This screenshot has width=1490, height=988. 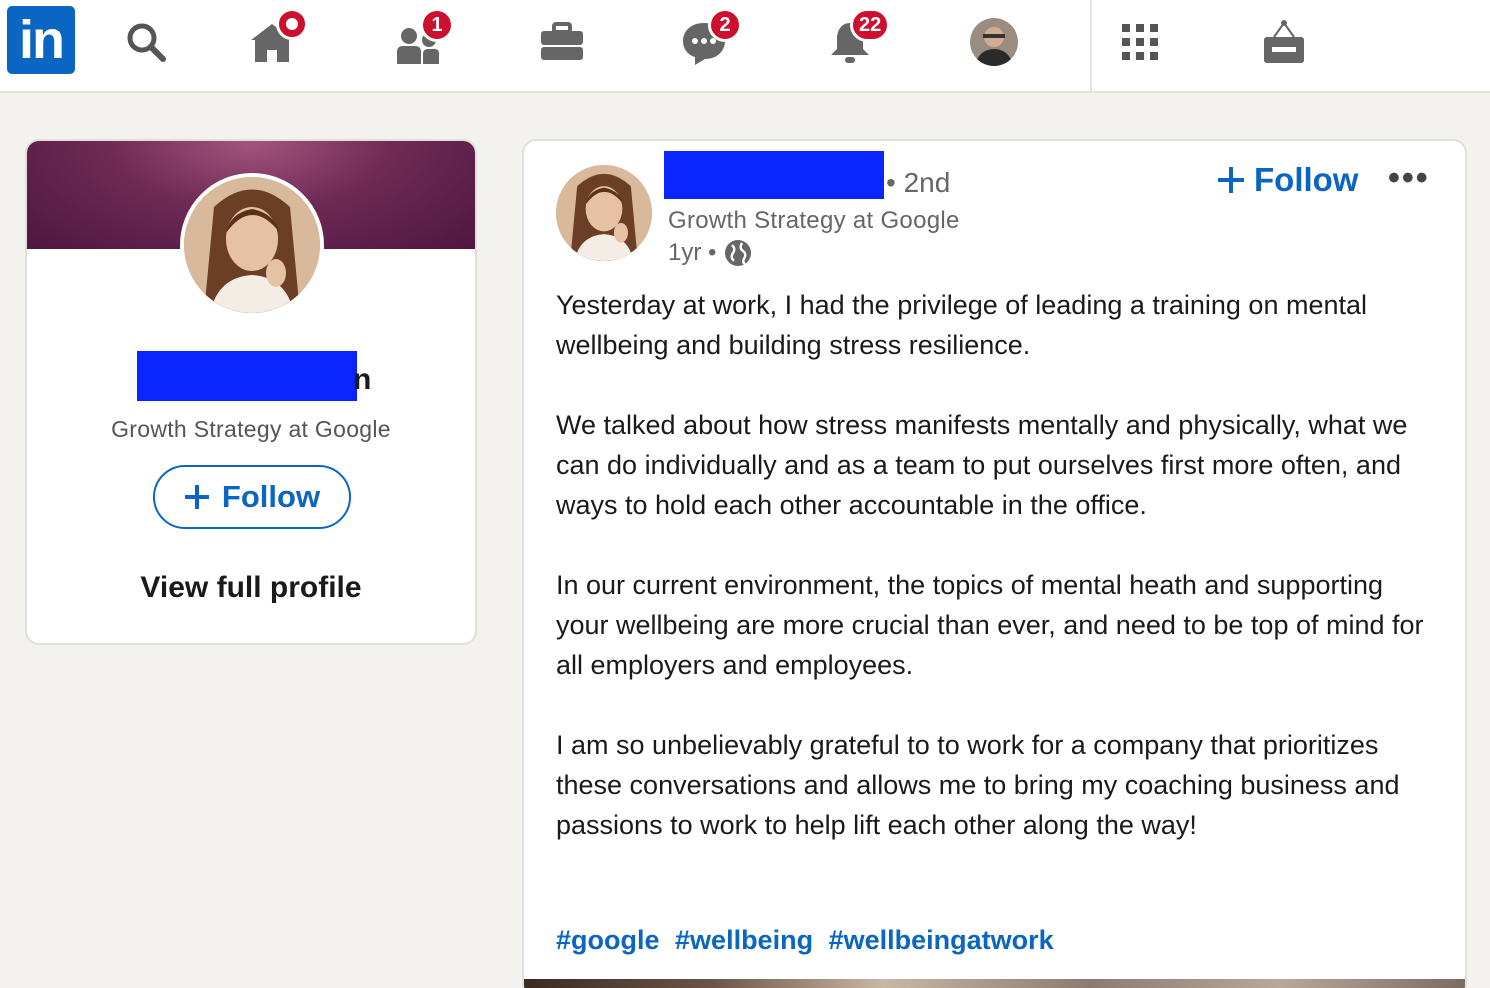 What do you see at coordinates (870, 25) in the screenshot?
I see `notifications-badge: 22` at bounding box center [870, 25].